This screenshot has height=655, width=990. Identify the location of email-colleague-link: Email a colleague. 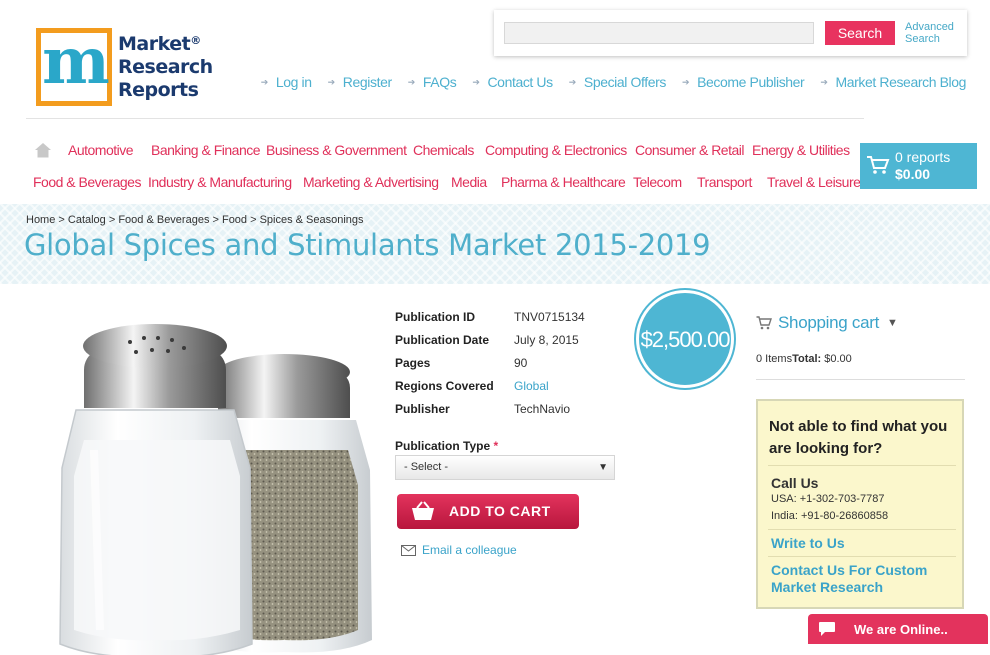
(459, 550).